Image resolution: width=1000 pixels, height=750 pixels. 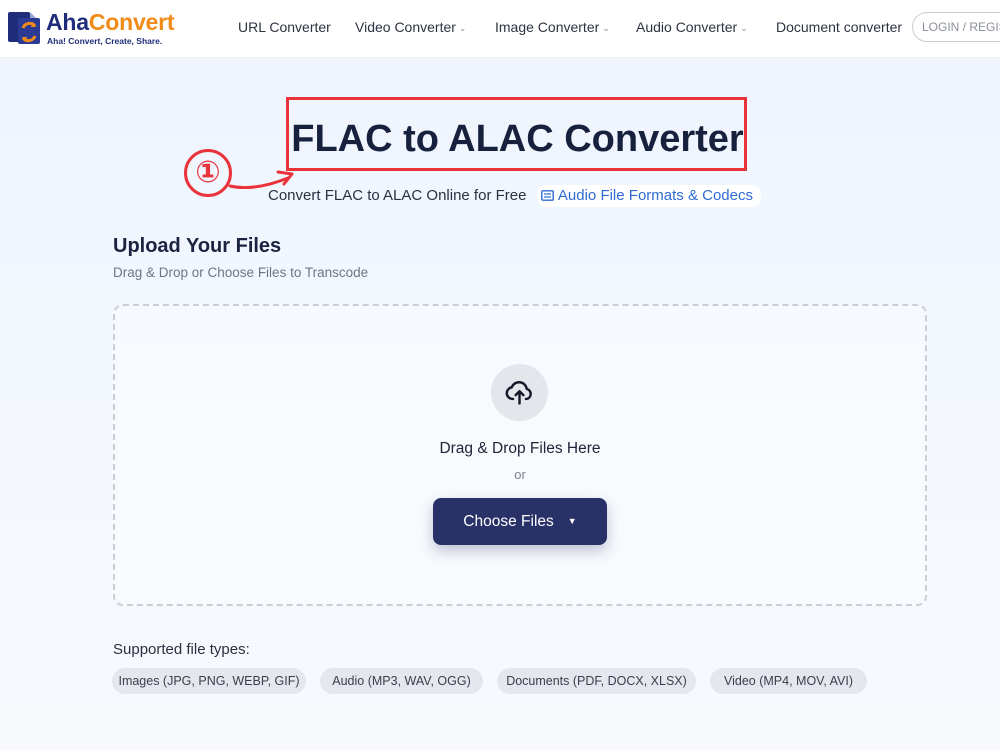 I want to click on file-type-chip-audio: Audio (MP3, WAV, OGG), so click(x=401, y=681).